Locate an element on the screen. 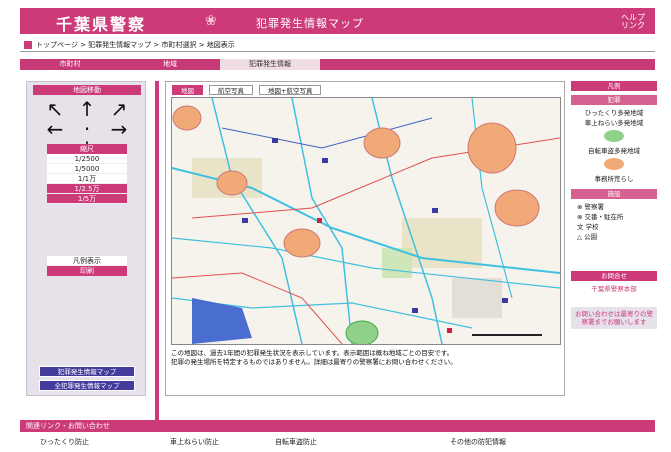 Image resolution: width=671 pixels, height=452 pixels. main-tabs: 市町村 地域 犯罪発生情報 is located at coordinates (337, 64).